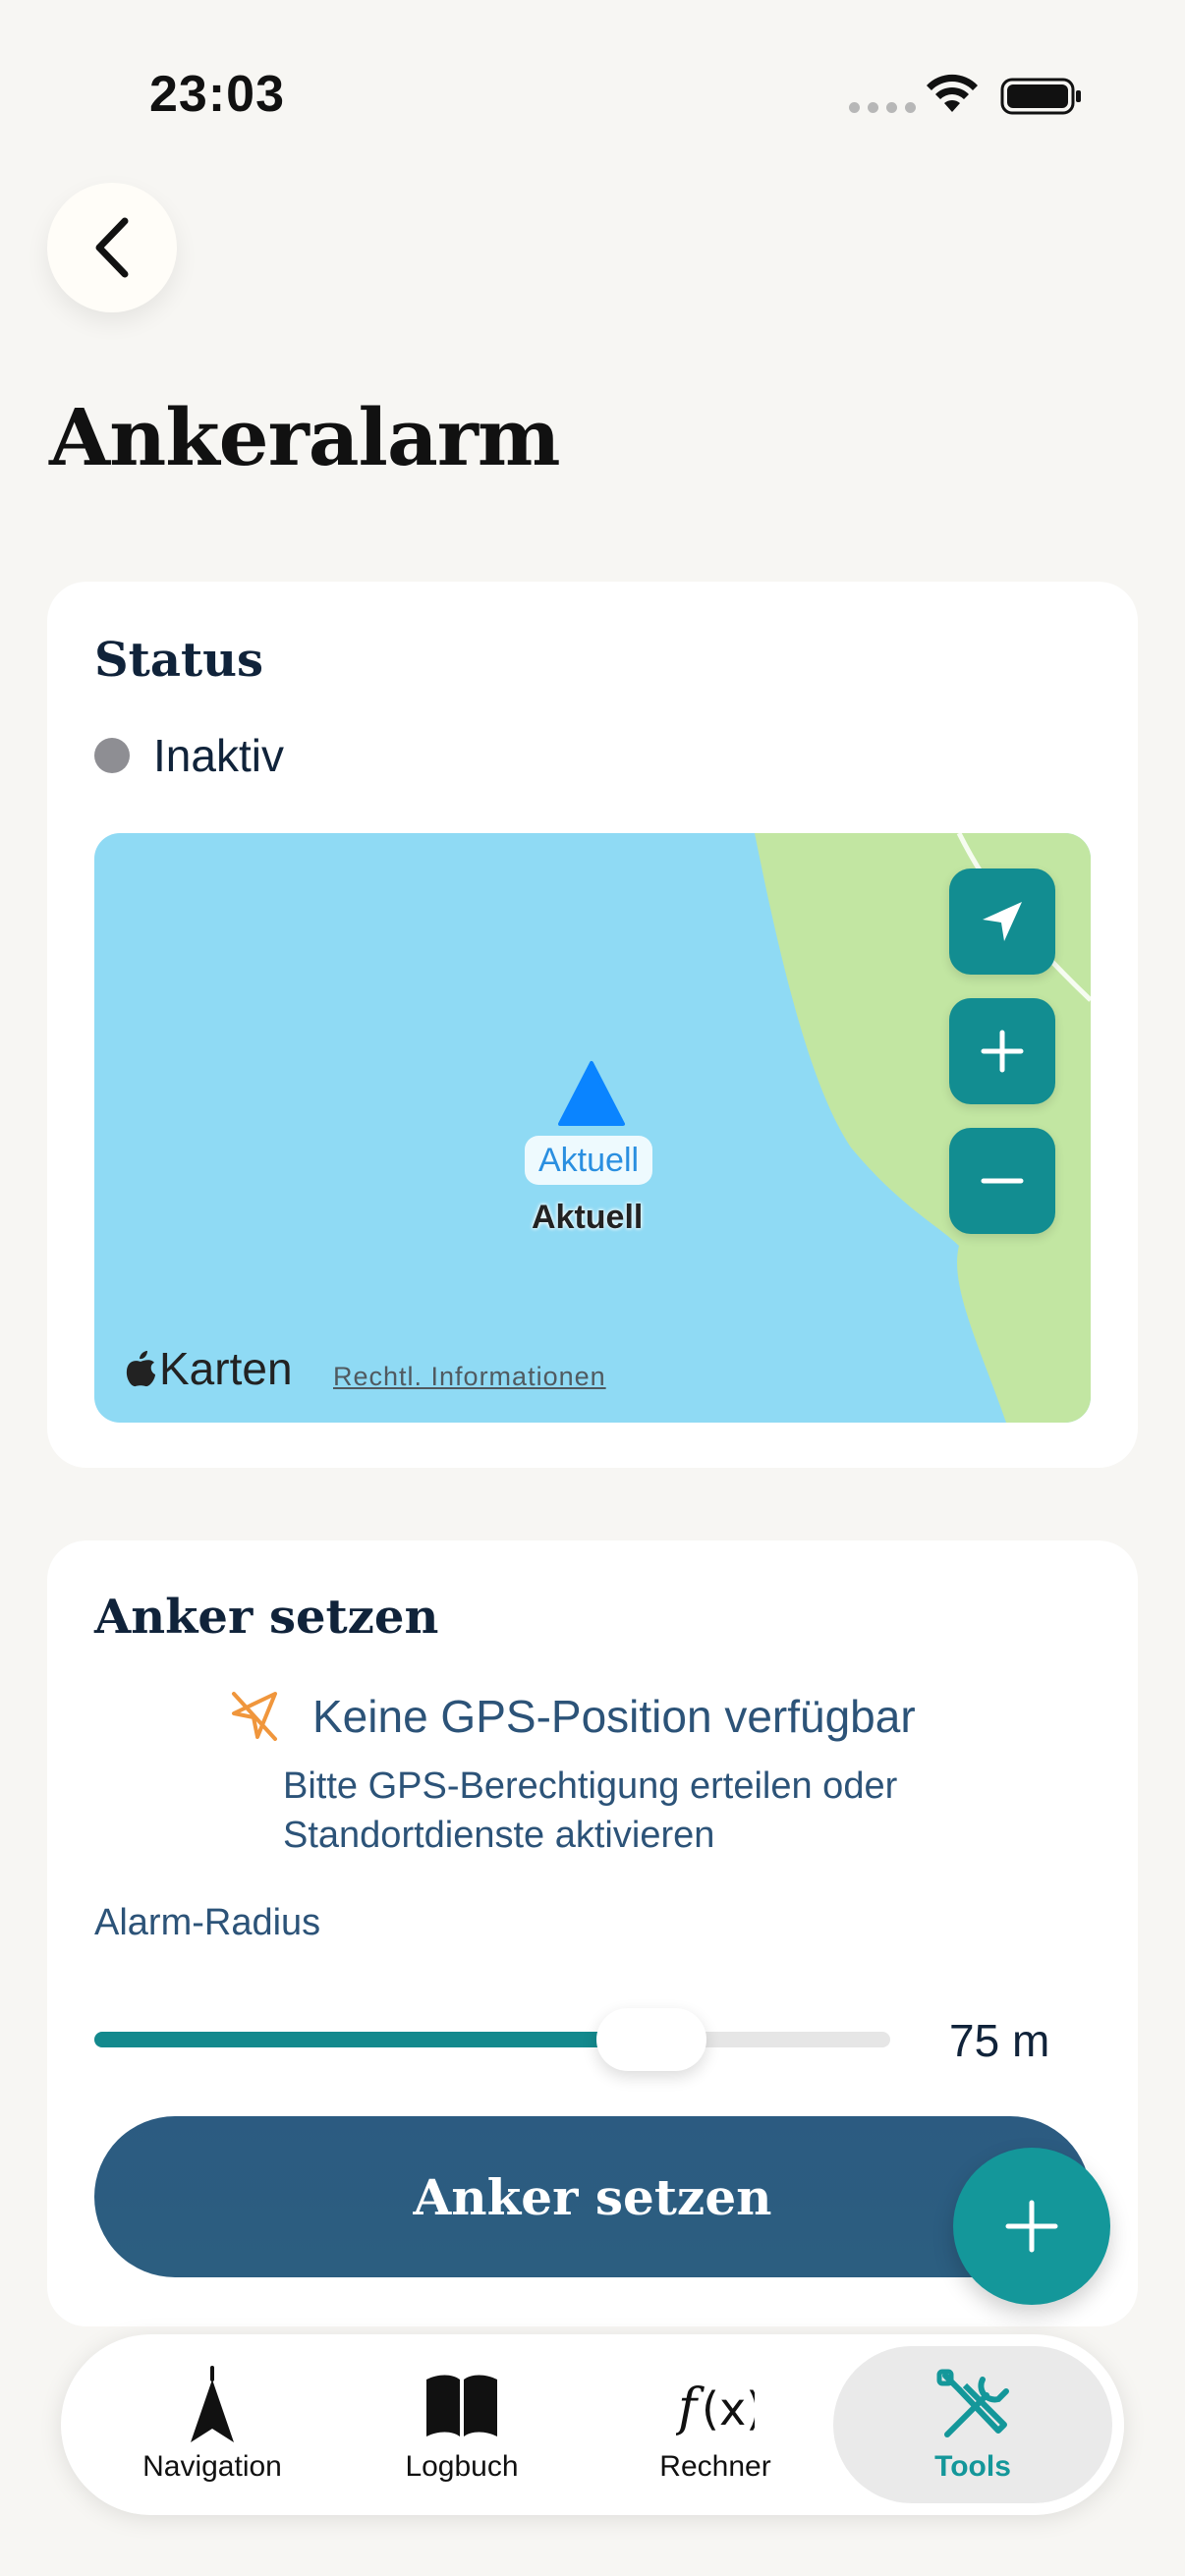 This screenshot has width=1185, height=2576. I want to click on alarm-radius-label: Alarm-Radius, so click(208, 1922).